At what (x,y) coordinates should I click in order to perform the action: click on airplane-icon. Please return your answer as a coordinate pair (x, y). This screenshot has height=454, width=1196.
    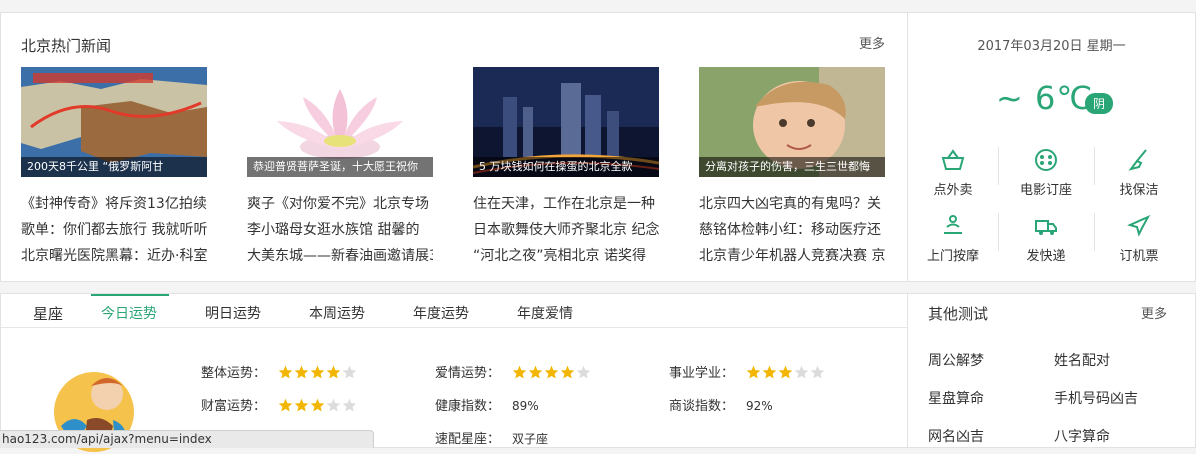
    Looking at the image, I should click on (1139, 225).